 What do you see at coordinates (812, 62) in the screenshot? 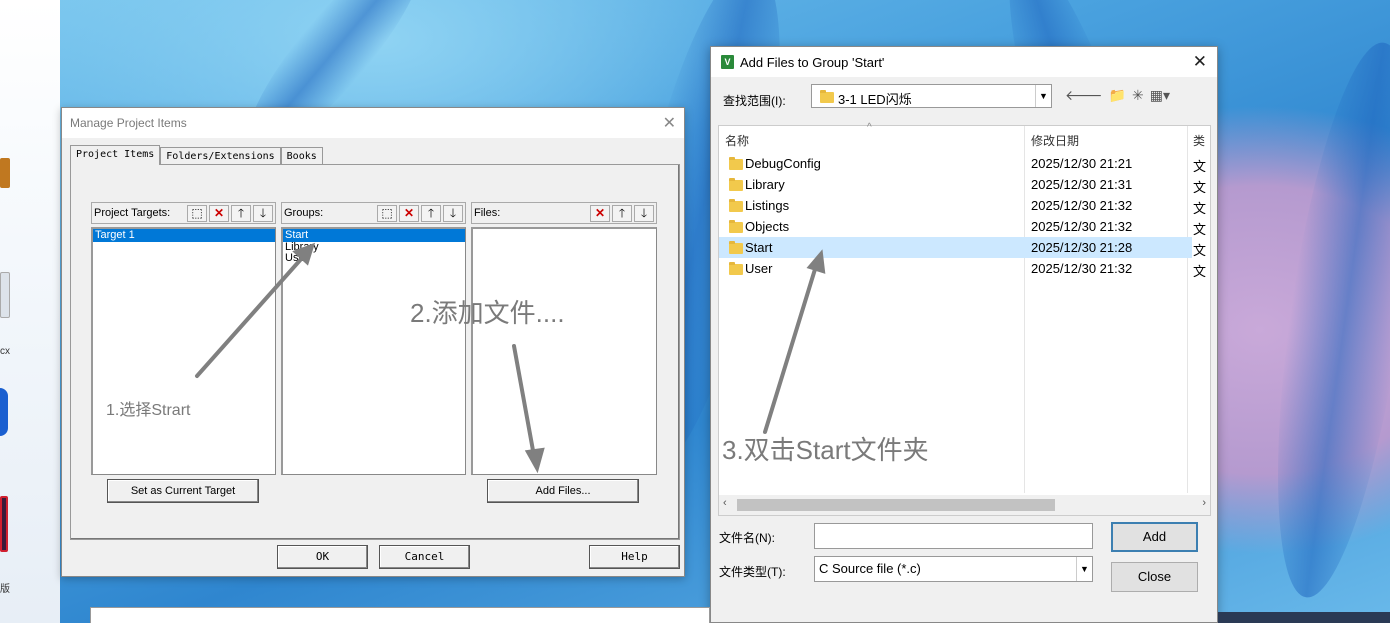
I see `dialog-title: Add Files to Group 'Start'` at bounding box center [812, 62].